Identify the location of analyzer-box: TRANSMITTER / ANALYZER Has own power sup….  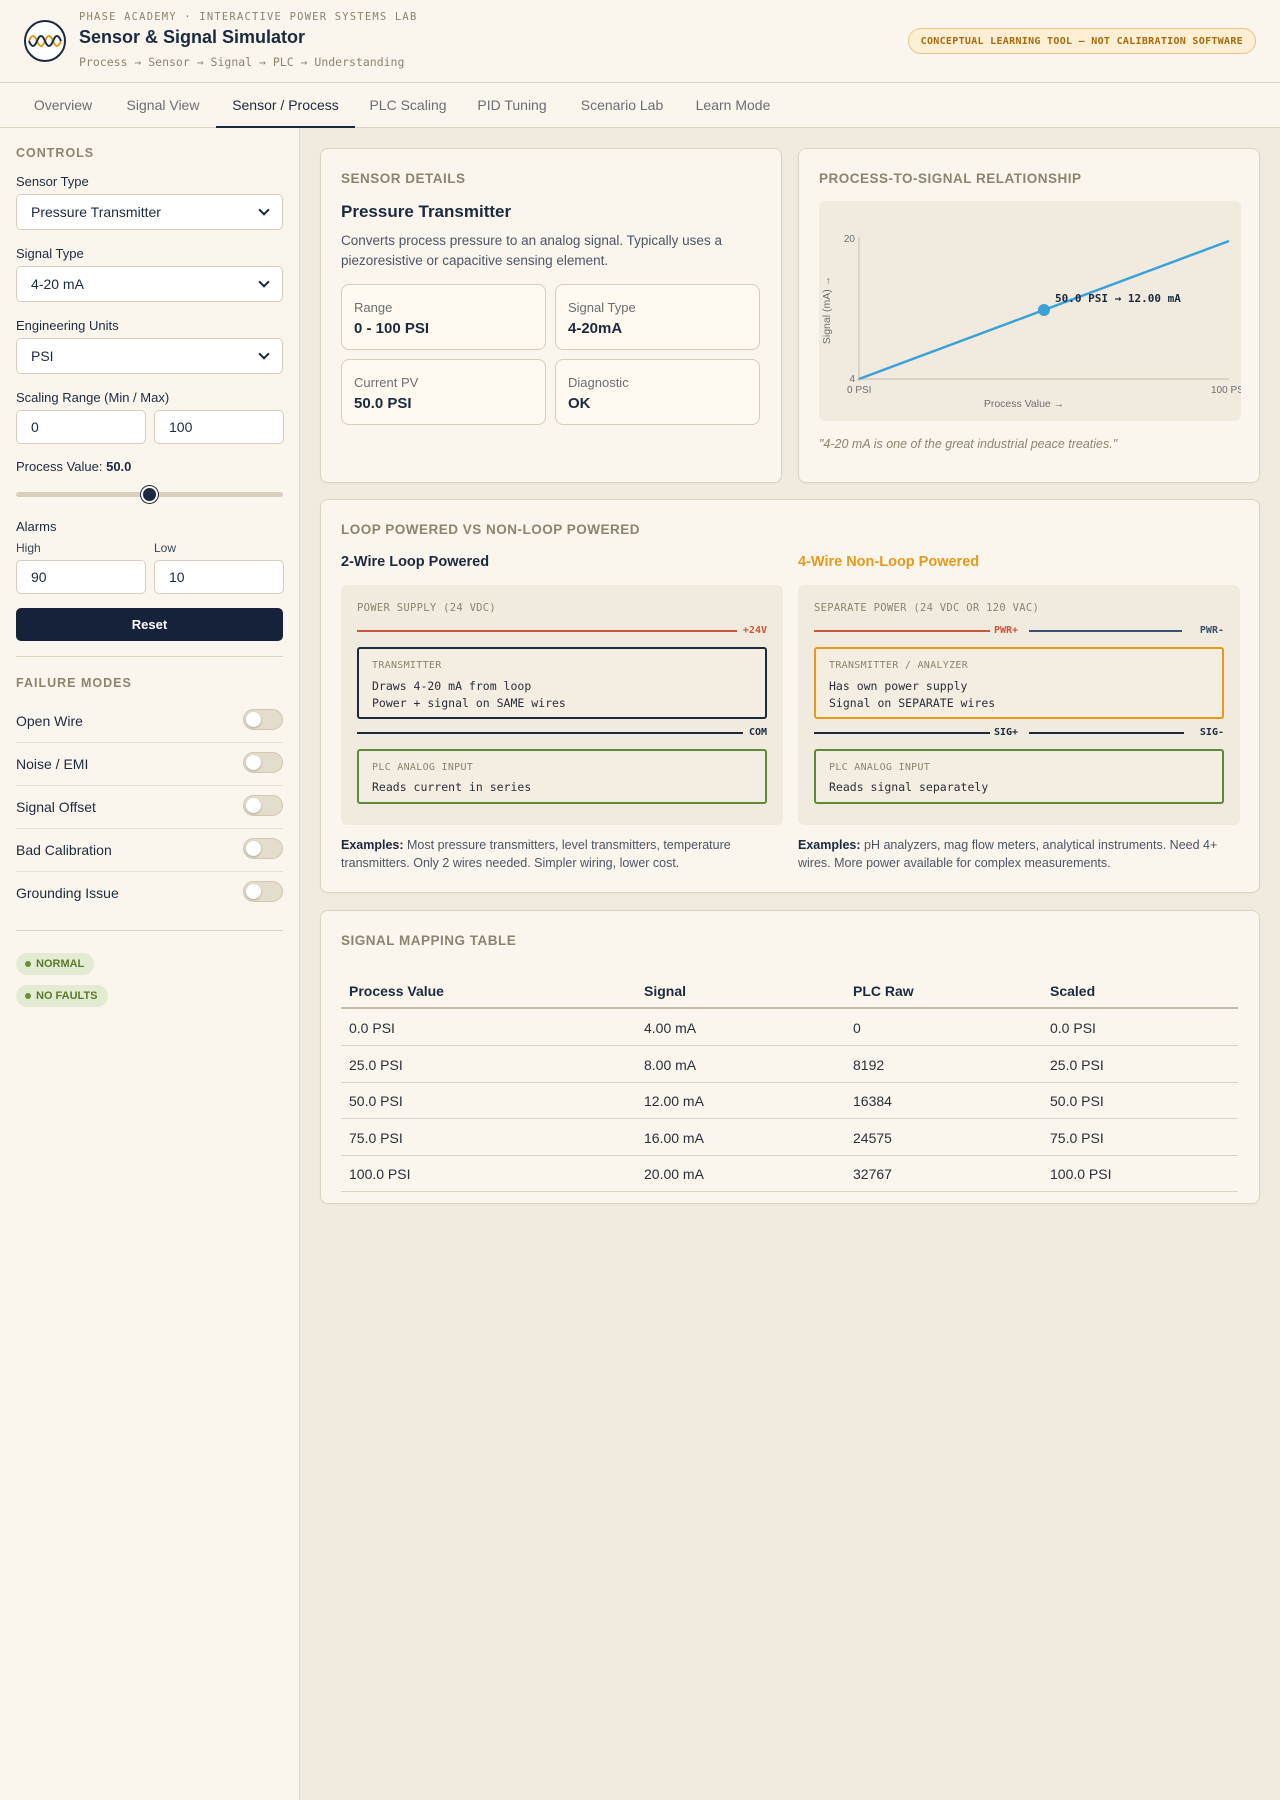
(1019, 683).